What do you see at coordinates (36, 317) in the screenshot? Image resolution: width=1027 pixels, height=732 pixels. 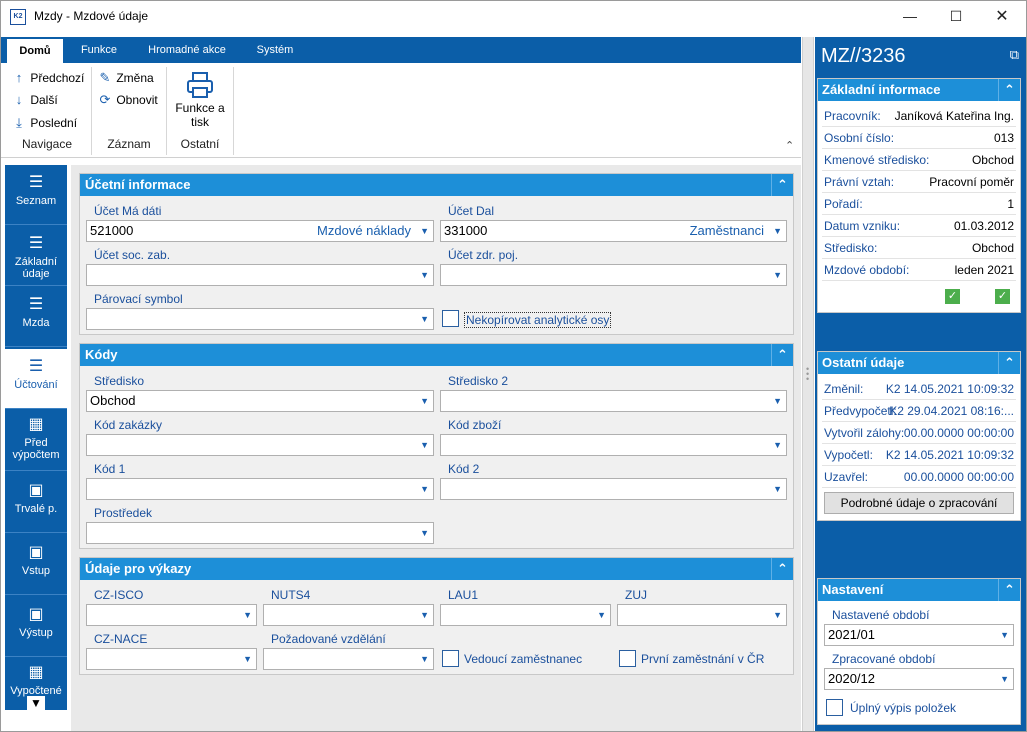 I see `nav-item-mzda: ☰ Mzda` at bounding box center [36, 317].